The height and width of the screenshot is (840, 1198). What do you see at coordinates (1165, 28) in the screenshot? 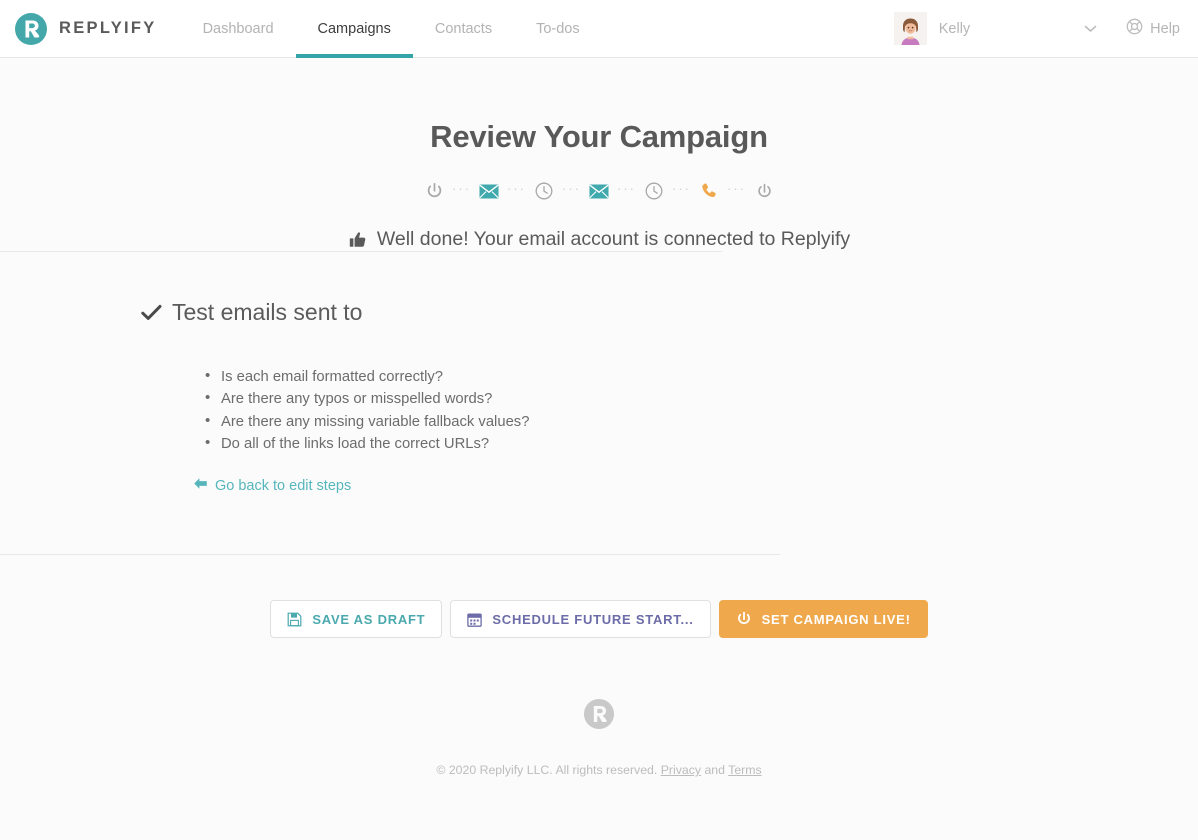
I see `help-label: Help` at bounding box center [1165, 28].